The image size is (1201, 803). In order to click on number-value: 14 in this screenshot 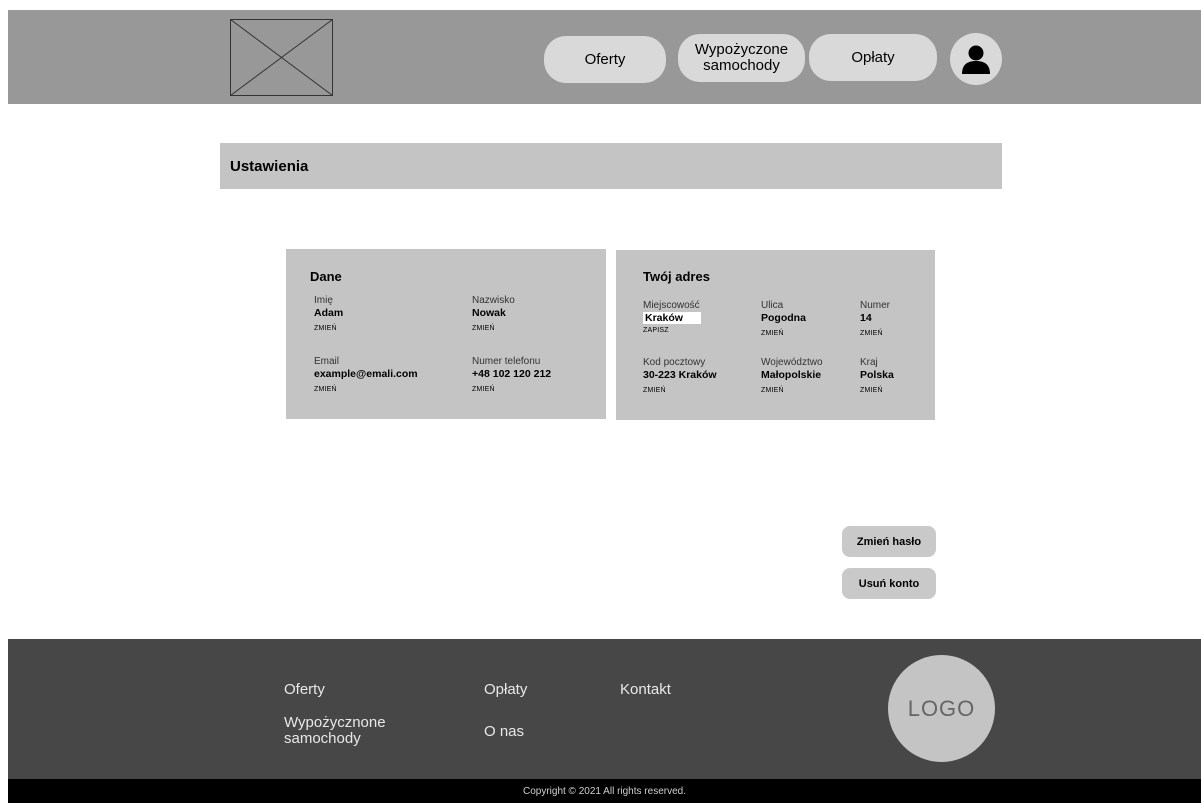, I will do `click(866, 318)`.